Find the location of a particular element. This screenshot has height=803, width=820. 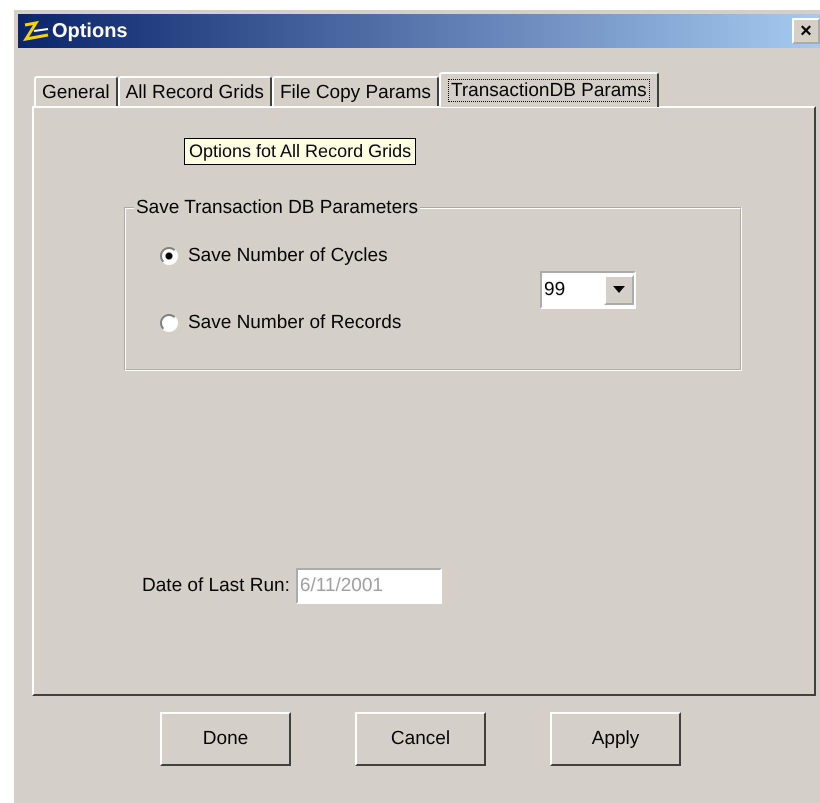

tab: All Record Grids is located at coordinates (195, 91).